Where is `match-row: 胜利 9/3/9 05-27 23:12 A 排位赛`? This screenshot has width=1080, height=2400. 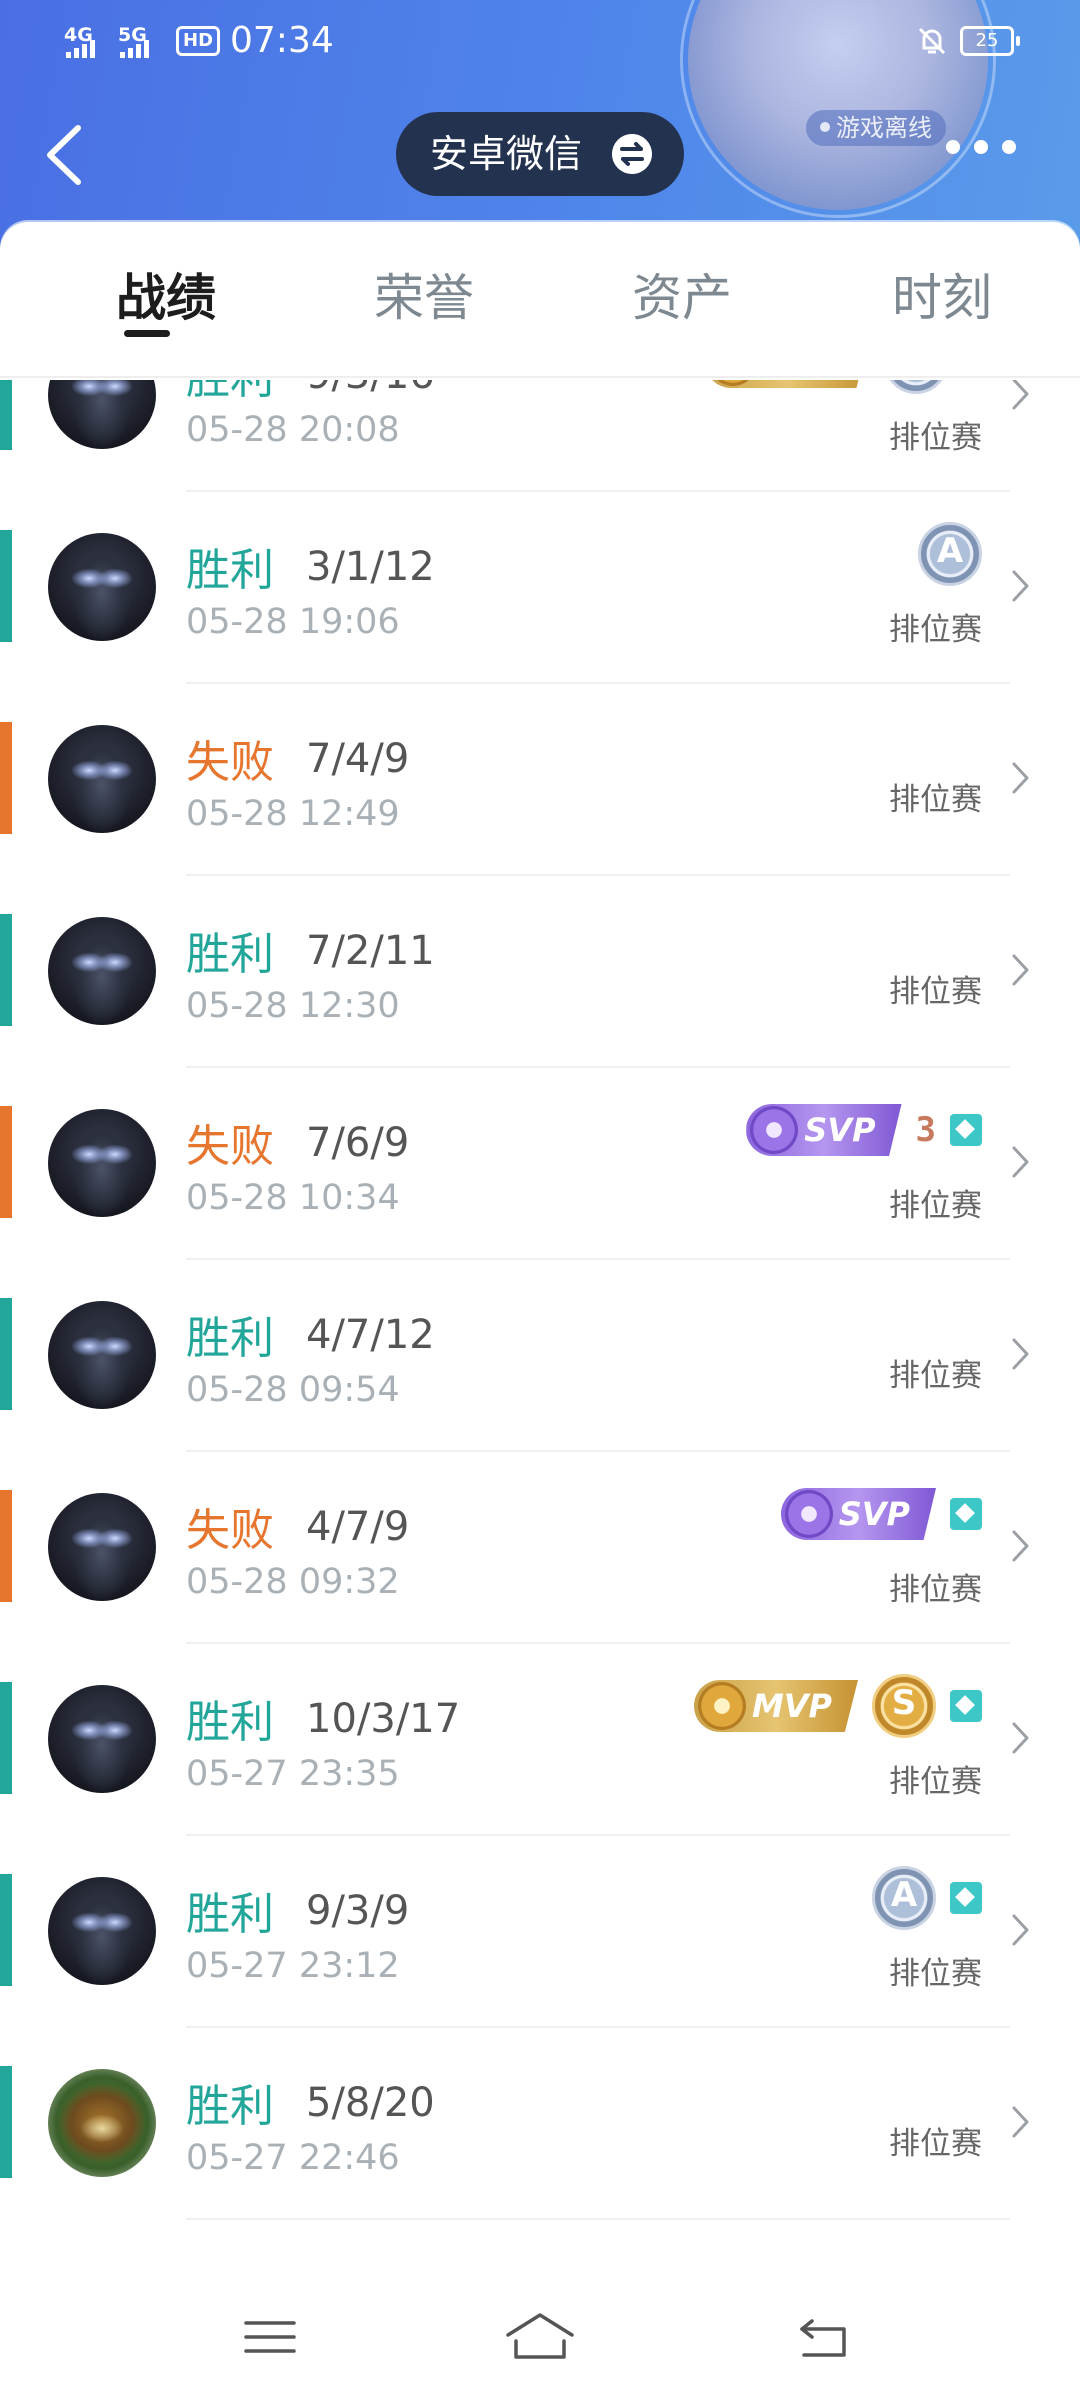 match-row: 胜利 9/3/9 05-27 23:12 A 排位赛 is located at coordinates (540, 1932).